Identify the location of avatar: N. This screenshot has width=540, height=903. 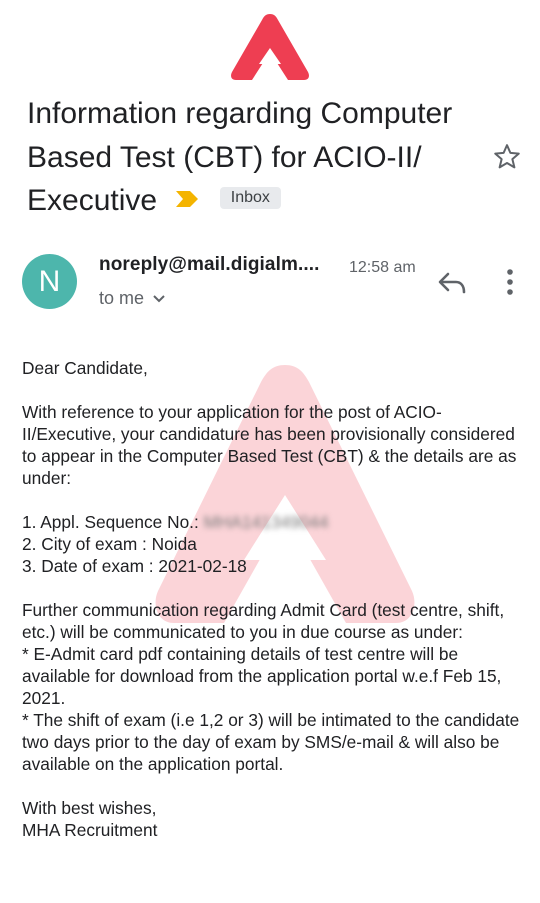
(49, 281).